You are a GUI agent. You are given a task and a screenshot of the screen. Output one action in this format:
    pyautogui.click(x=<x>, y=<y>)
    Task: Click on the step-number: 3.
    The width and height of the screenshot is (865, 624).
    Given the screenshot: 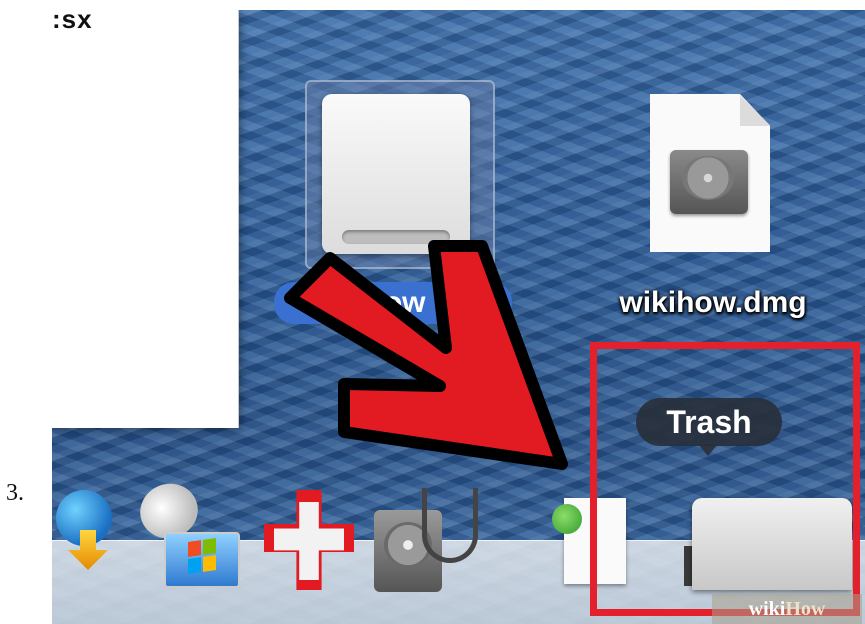 What is the action you would take?
    pyautogui.click(x=15, y=493)
    